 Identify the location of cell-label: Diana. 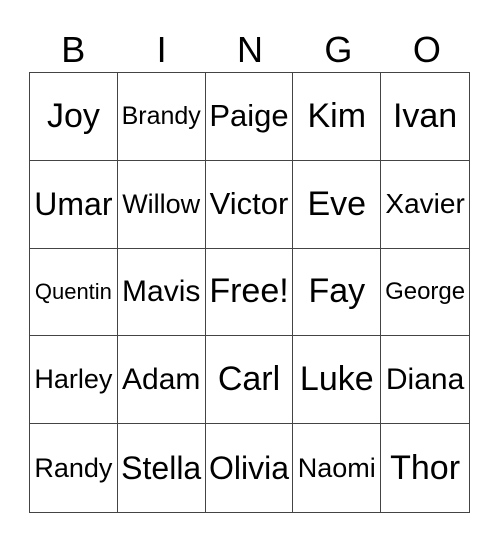
(425, 379).